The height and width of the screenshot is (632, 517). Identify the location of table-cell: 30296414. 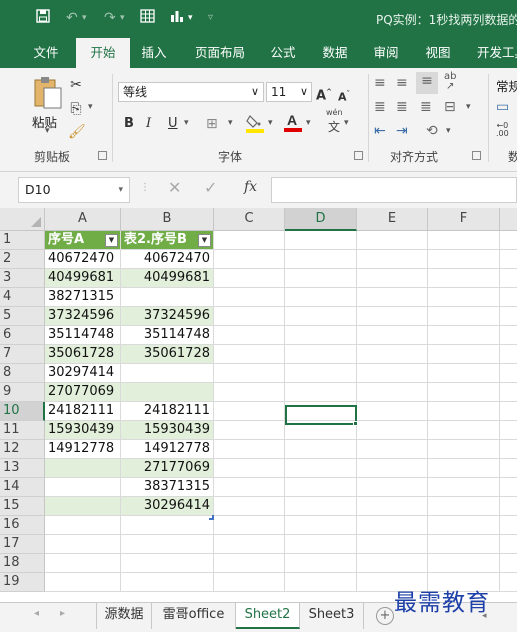
(167, 506).